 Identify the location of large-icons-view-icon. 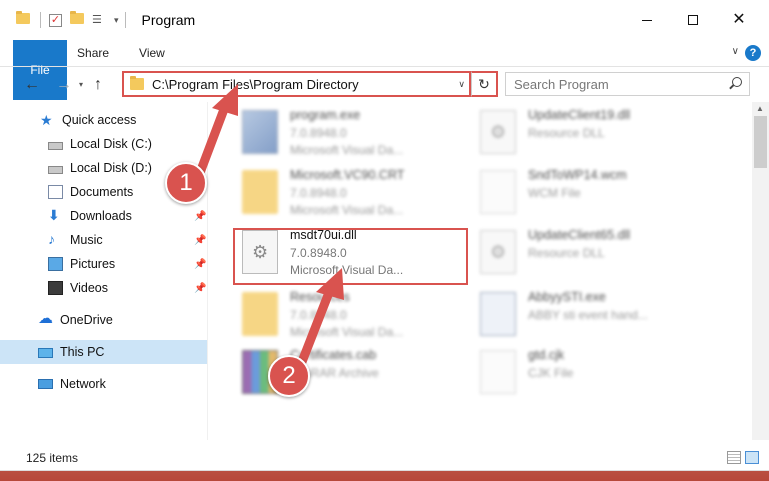
(752, 457).